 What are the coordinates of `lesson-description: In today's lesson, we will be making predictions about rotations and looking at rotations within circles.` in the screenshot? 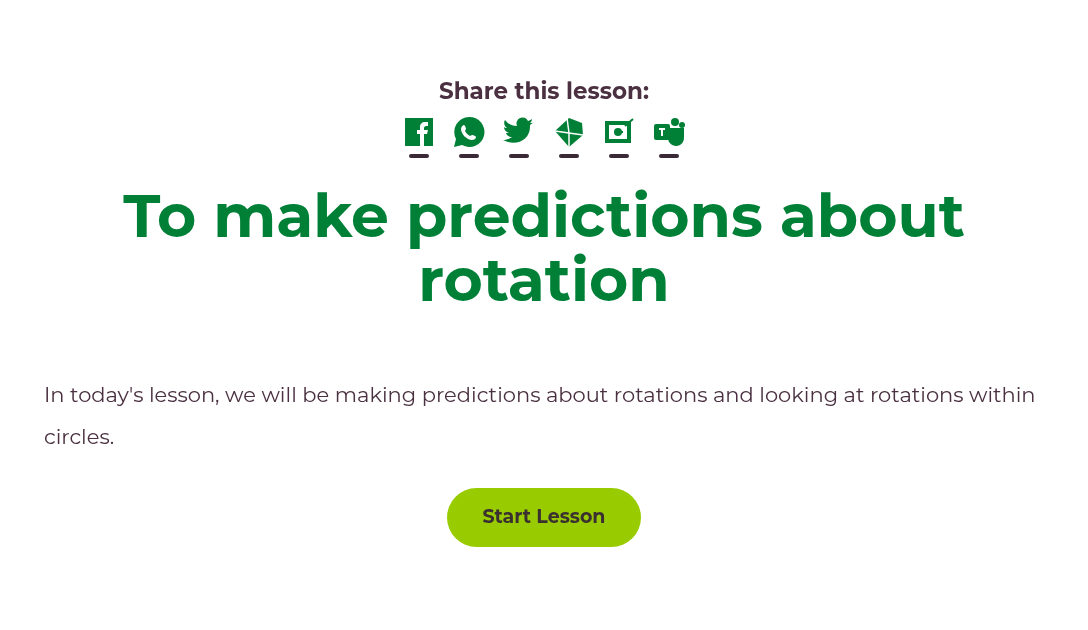 It's located at (540, 416).